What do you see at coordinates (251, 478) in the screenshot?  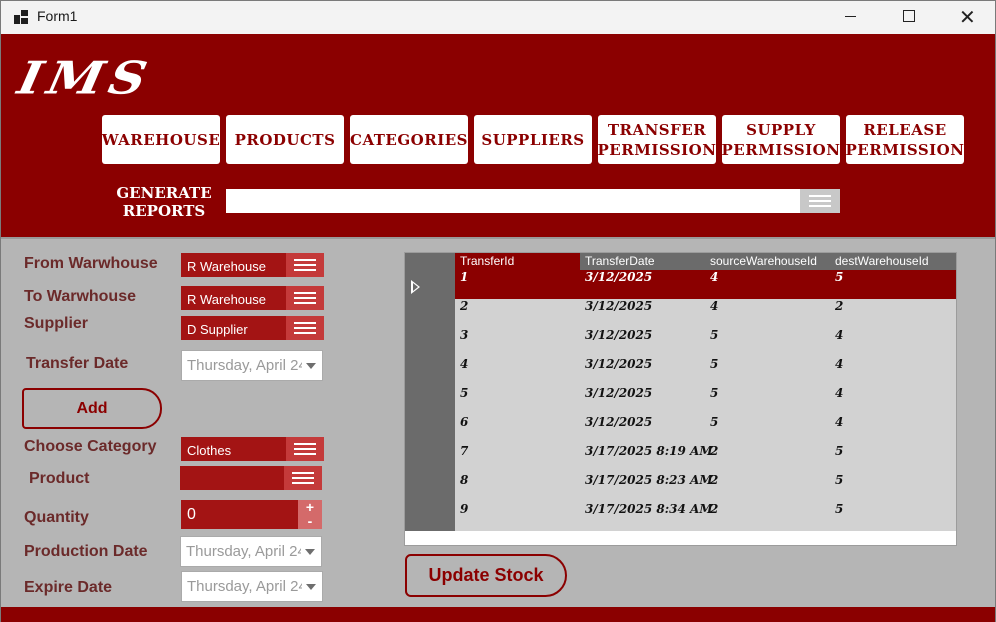 I see `product-combobox` at bounding box center [251, 478].